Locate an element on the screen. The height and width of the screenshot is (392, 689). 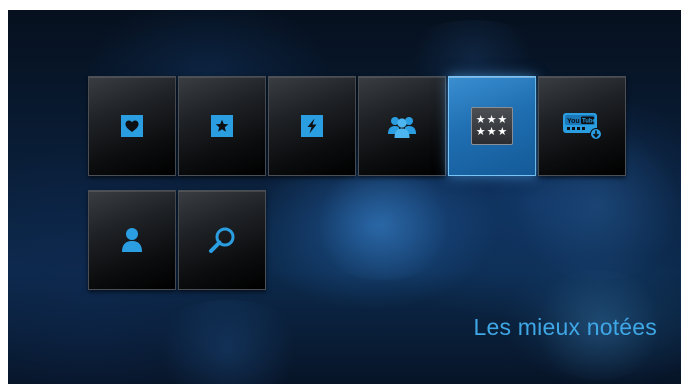
tile-search is located at coordinates (222, 240).